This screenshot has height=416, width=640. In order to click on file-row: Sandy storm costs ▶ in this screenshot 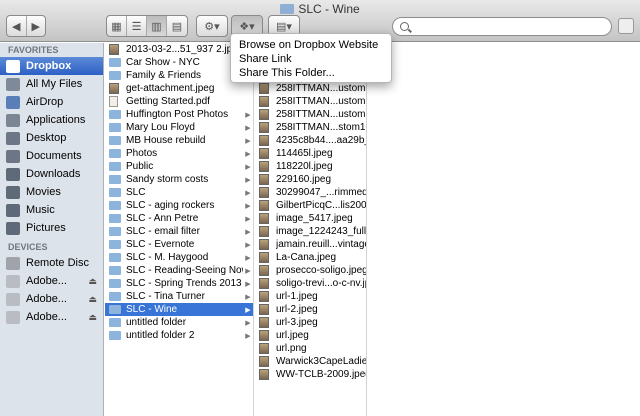, I will do `click(179, 179)`.